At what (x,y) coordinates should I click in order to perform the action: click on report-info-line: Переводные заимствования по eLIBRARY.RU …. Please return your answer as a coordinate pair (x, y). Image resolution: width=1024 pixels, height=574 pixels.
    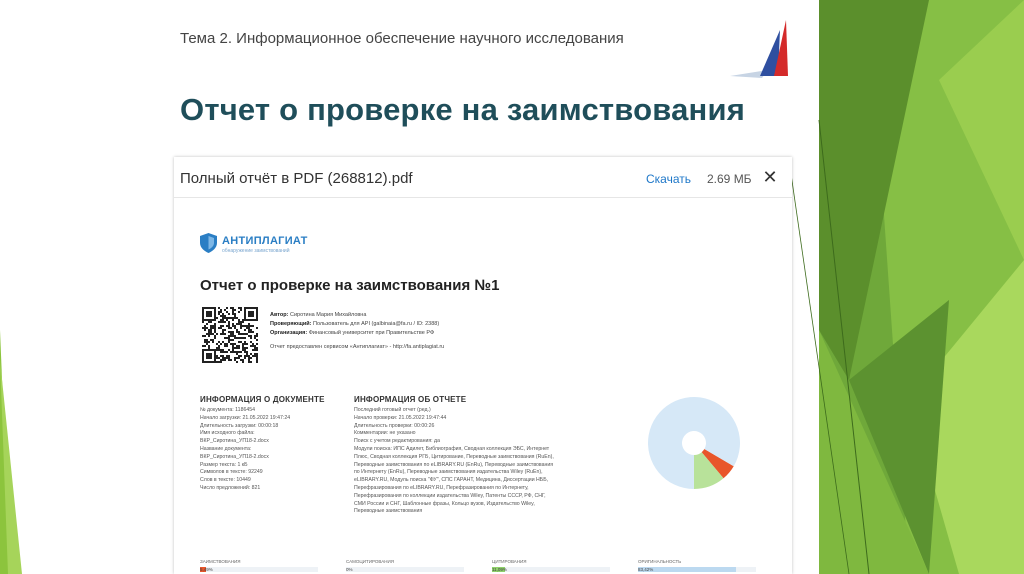
    Looking at the image, I should click on (454, 464).